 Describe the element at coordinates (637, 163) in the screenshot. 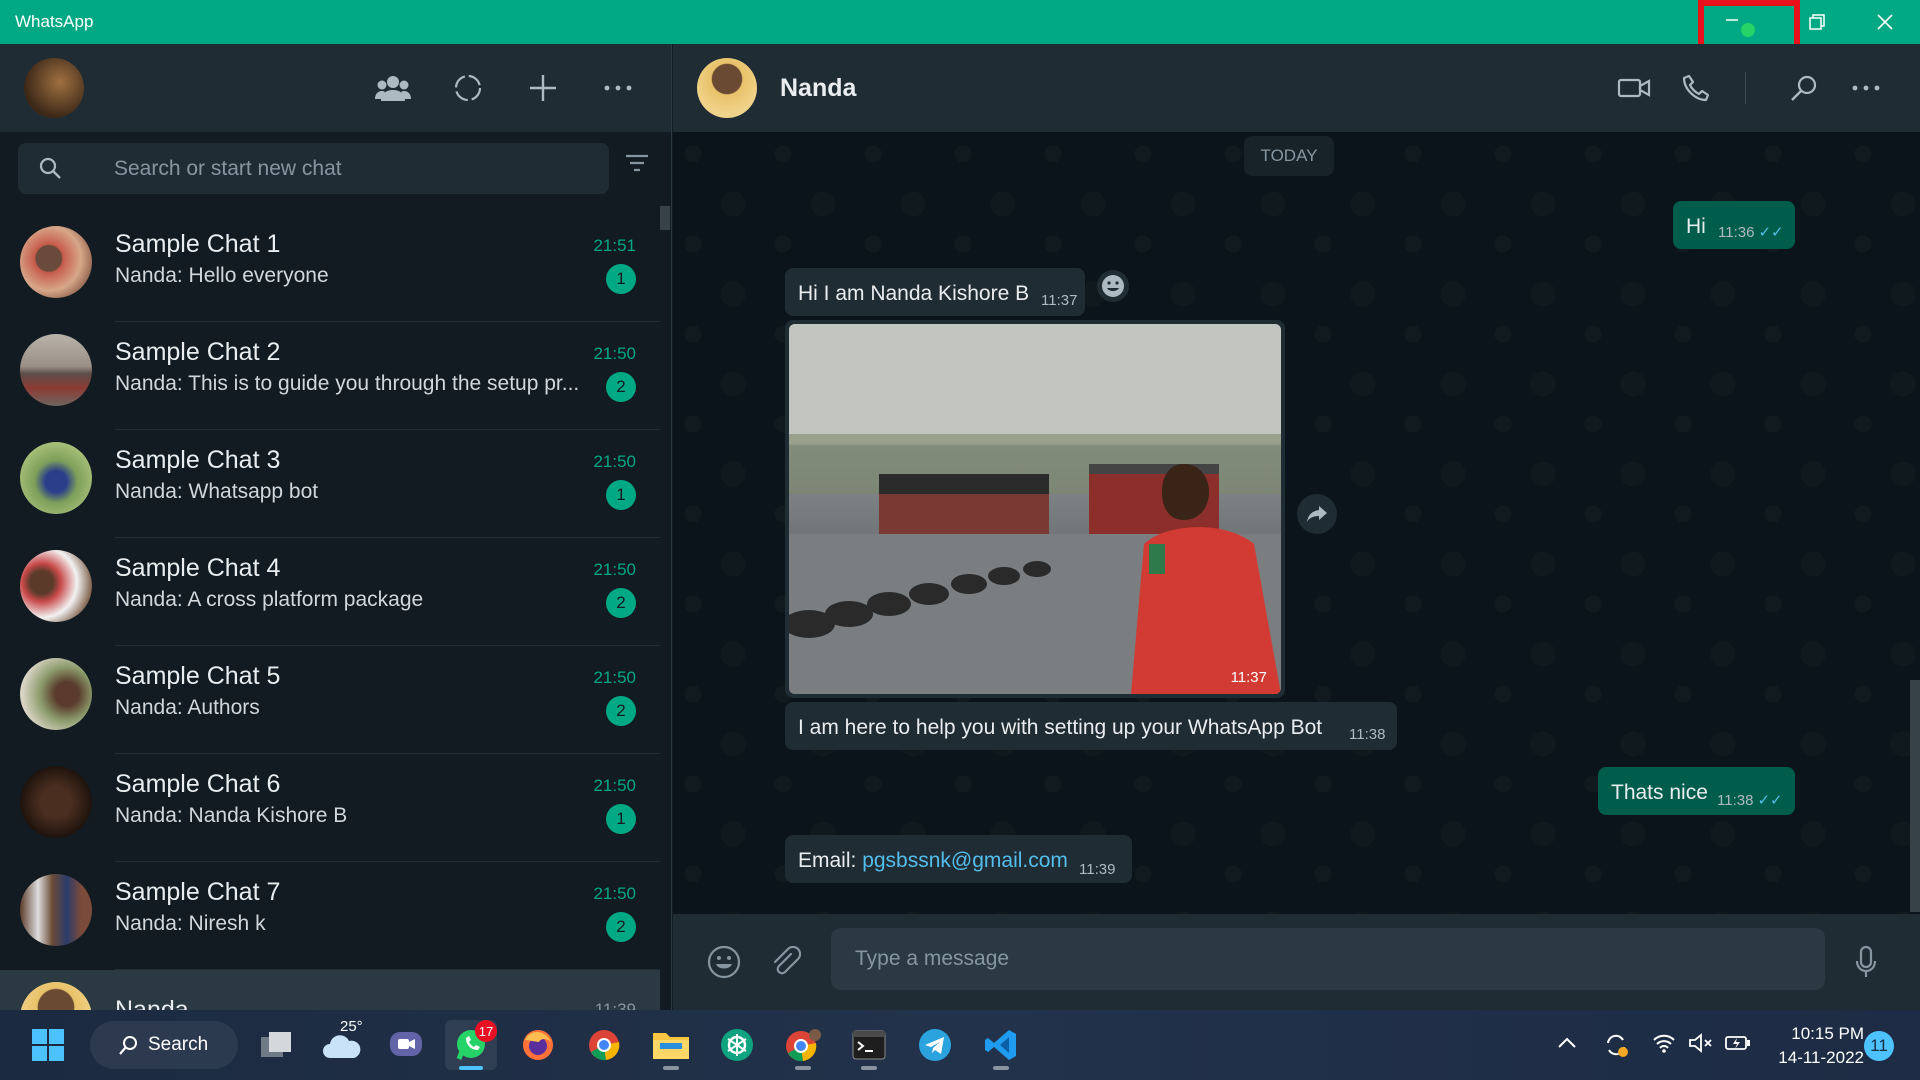

I see `filter-icon` at that location.